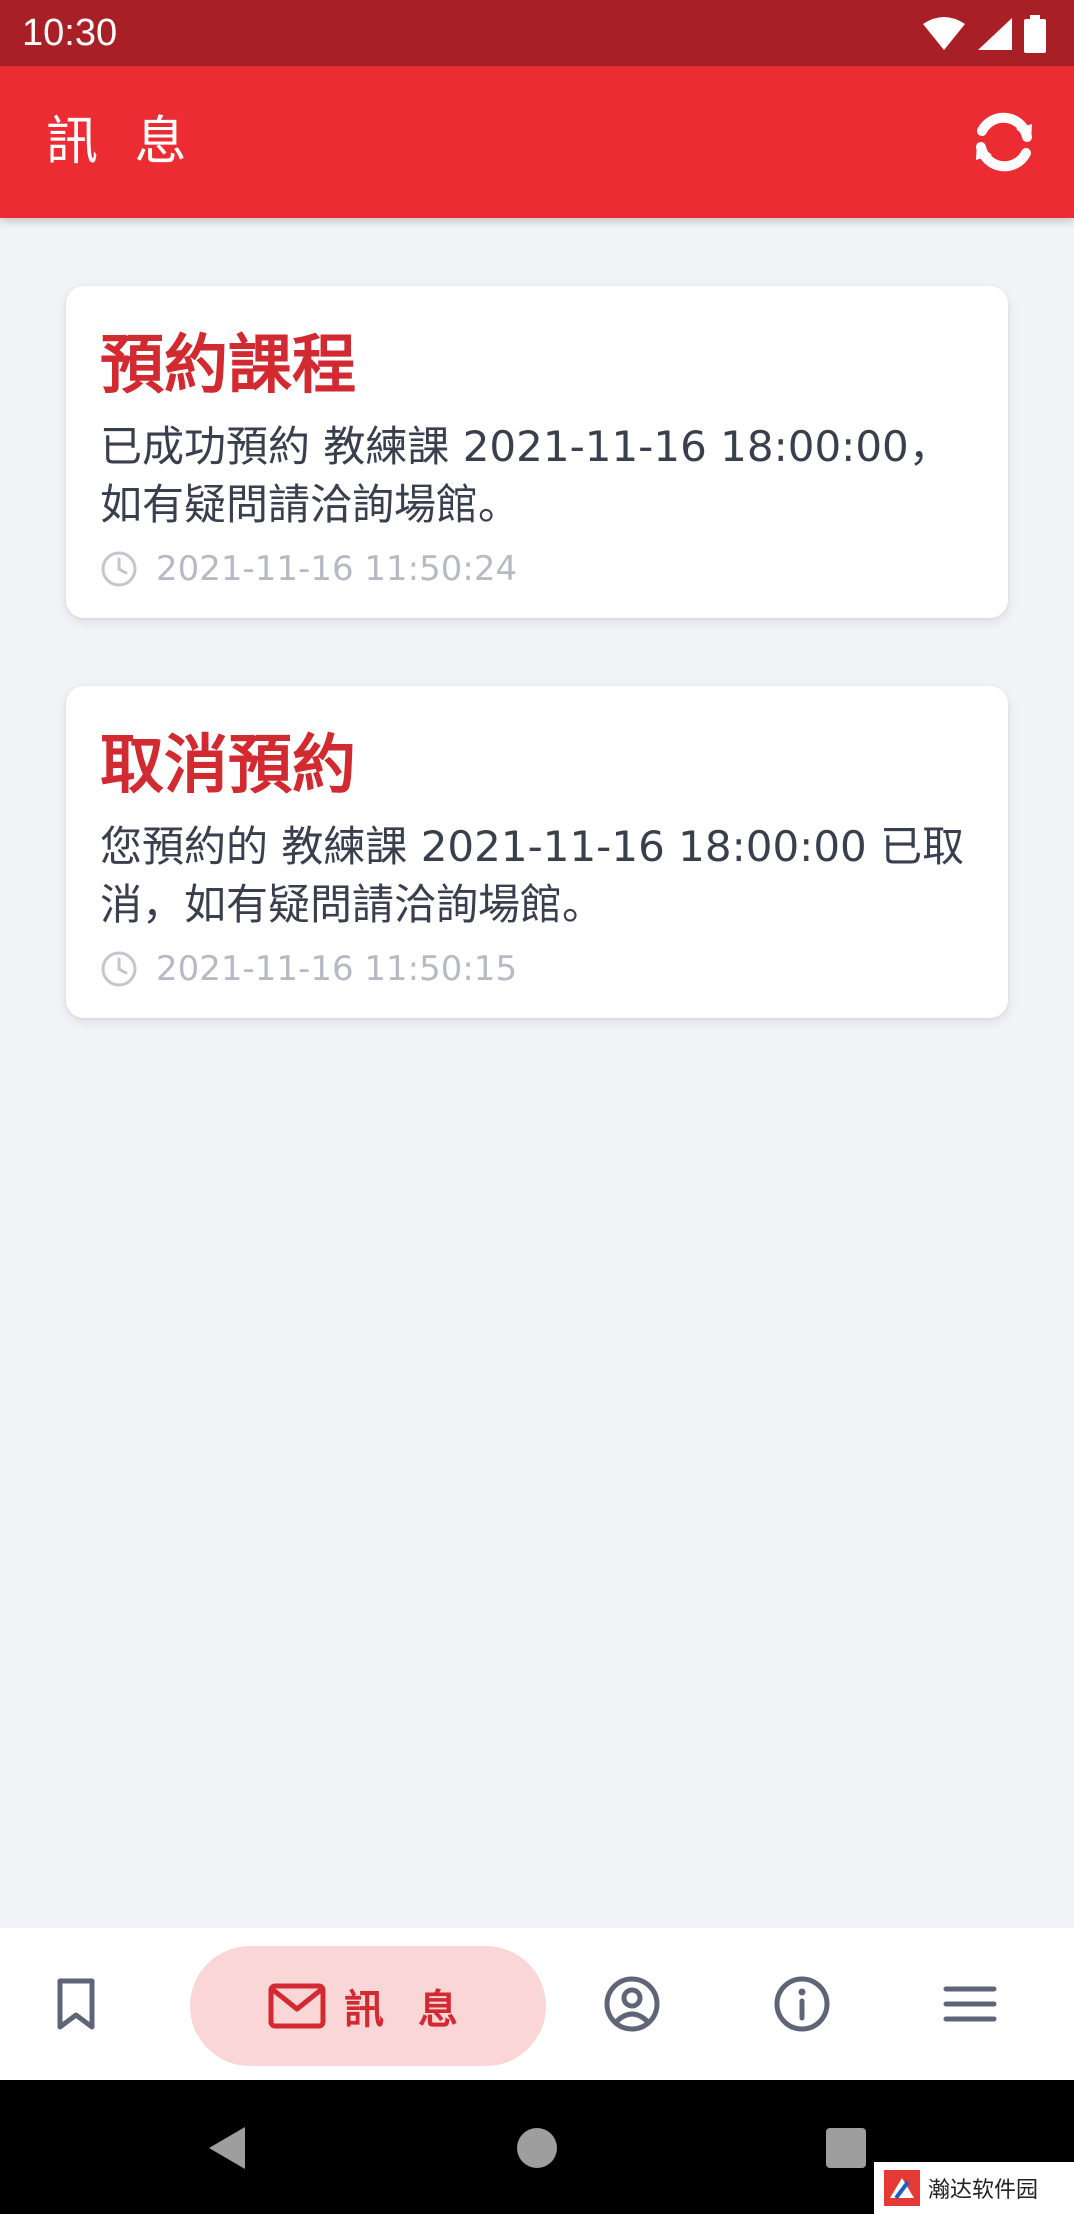 The width and height of the screenshot is (1074, 2214). I want to click on bookmark-icon, so click(76, 2004).